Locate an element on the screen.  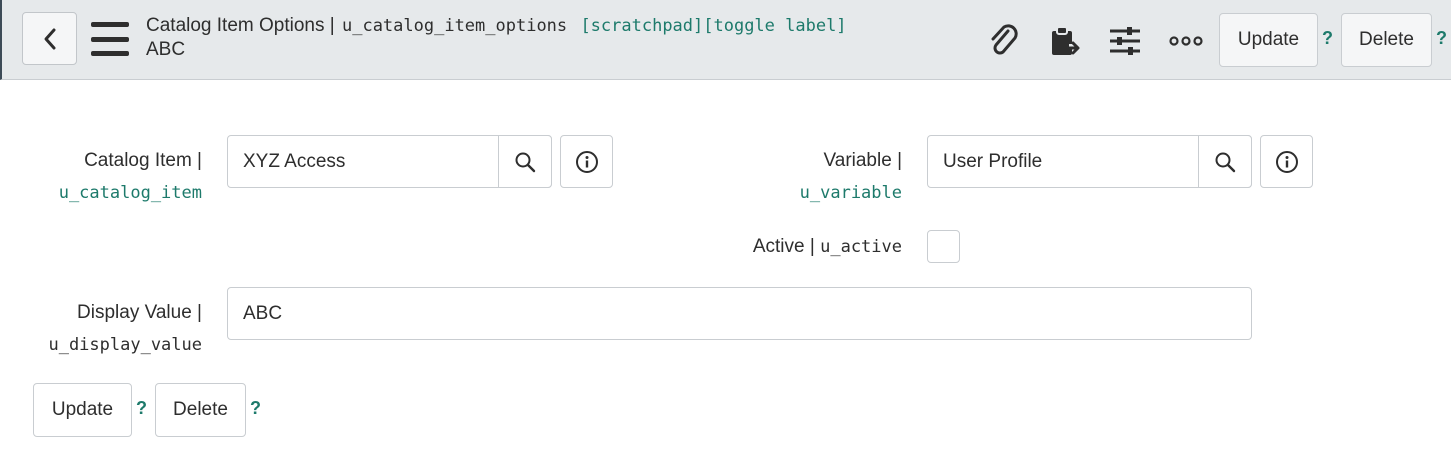
clipboard-export-icon is located at coordinates (1066, 40).